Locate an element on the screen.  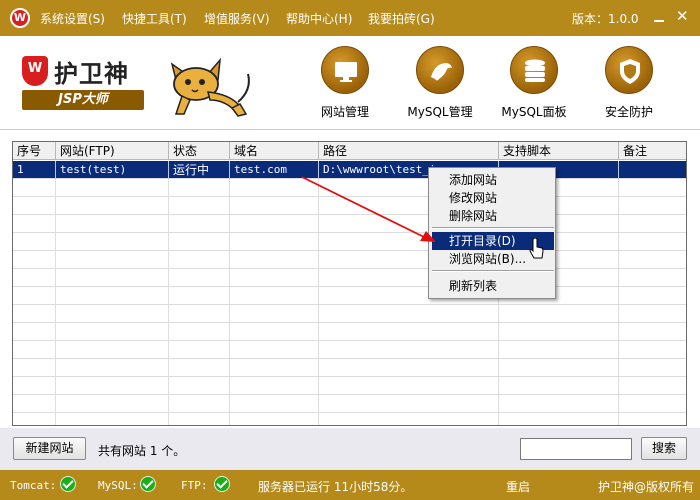
column-header-domain: 域名 is located at coordinates (274, 151).